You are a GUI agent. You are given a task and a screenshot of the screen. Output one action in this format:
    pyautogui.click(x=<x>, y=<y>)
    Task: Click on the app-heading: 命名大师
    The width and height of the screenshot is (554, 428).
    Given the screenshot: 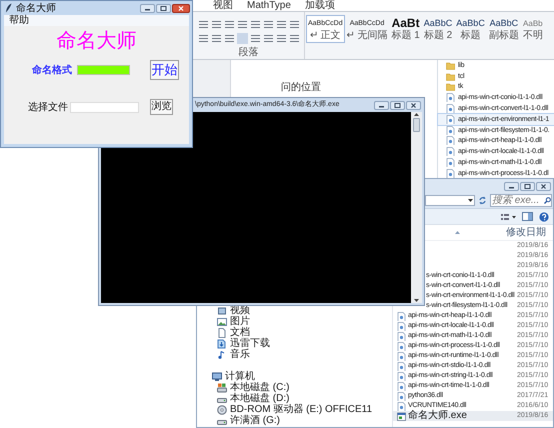 What is the action you would take?
    pyautogui.click(x=96, y=41)
    